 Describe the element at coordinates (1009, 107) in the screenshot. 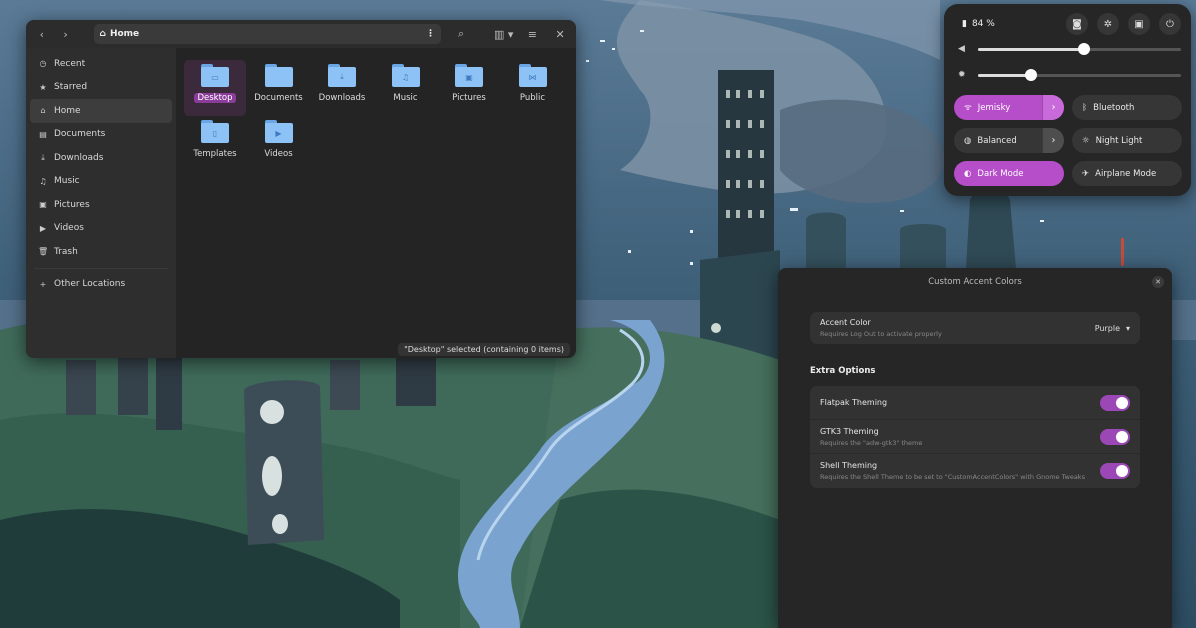

I see `toggle-jemisky: ᯤ Jemisky ›` at that location.